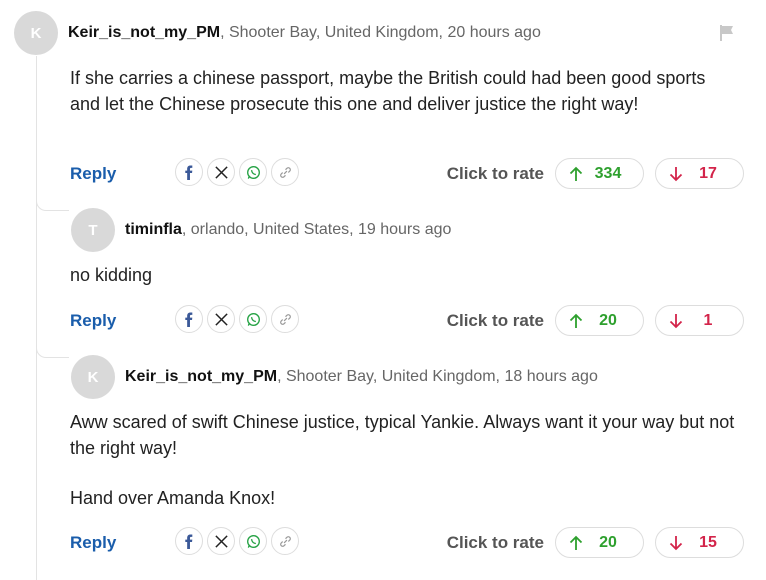 The image size is (766, 580). What do you see at coordinates (407, 174) in the screenshot?
I see `comment-actions: Reply Click to rate 334 17` at bounding box center [407, 174].